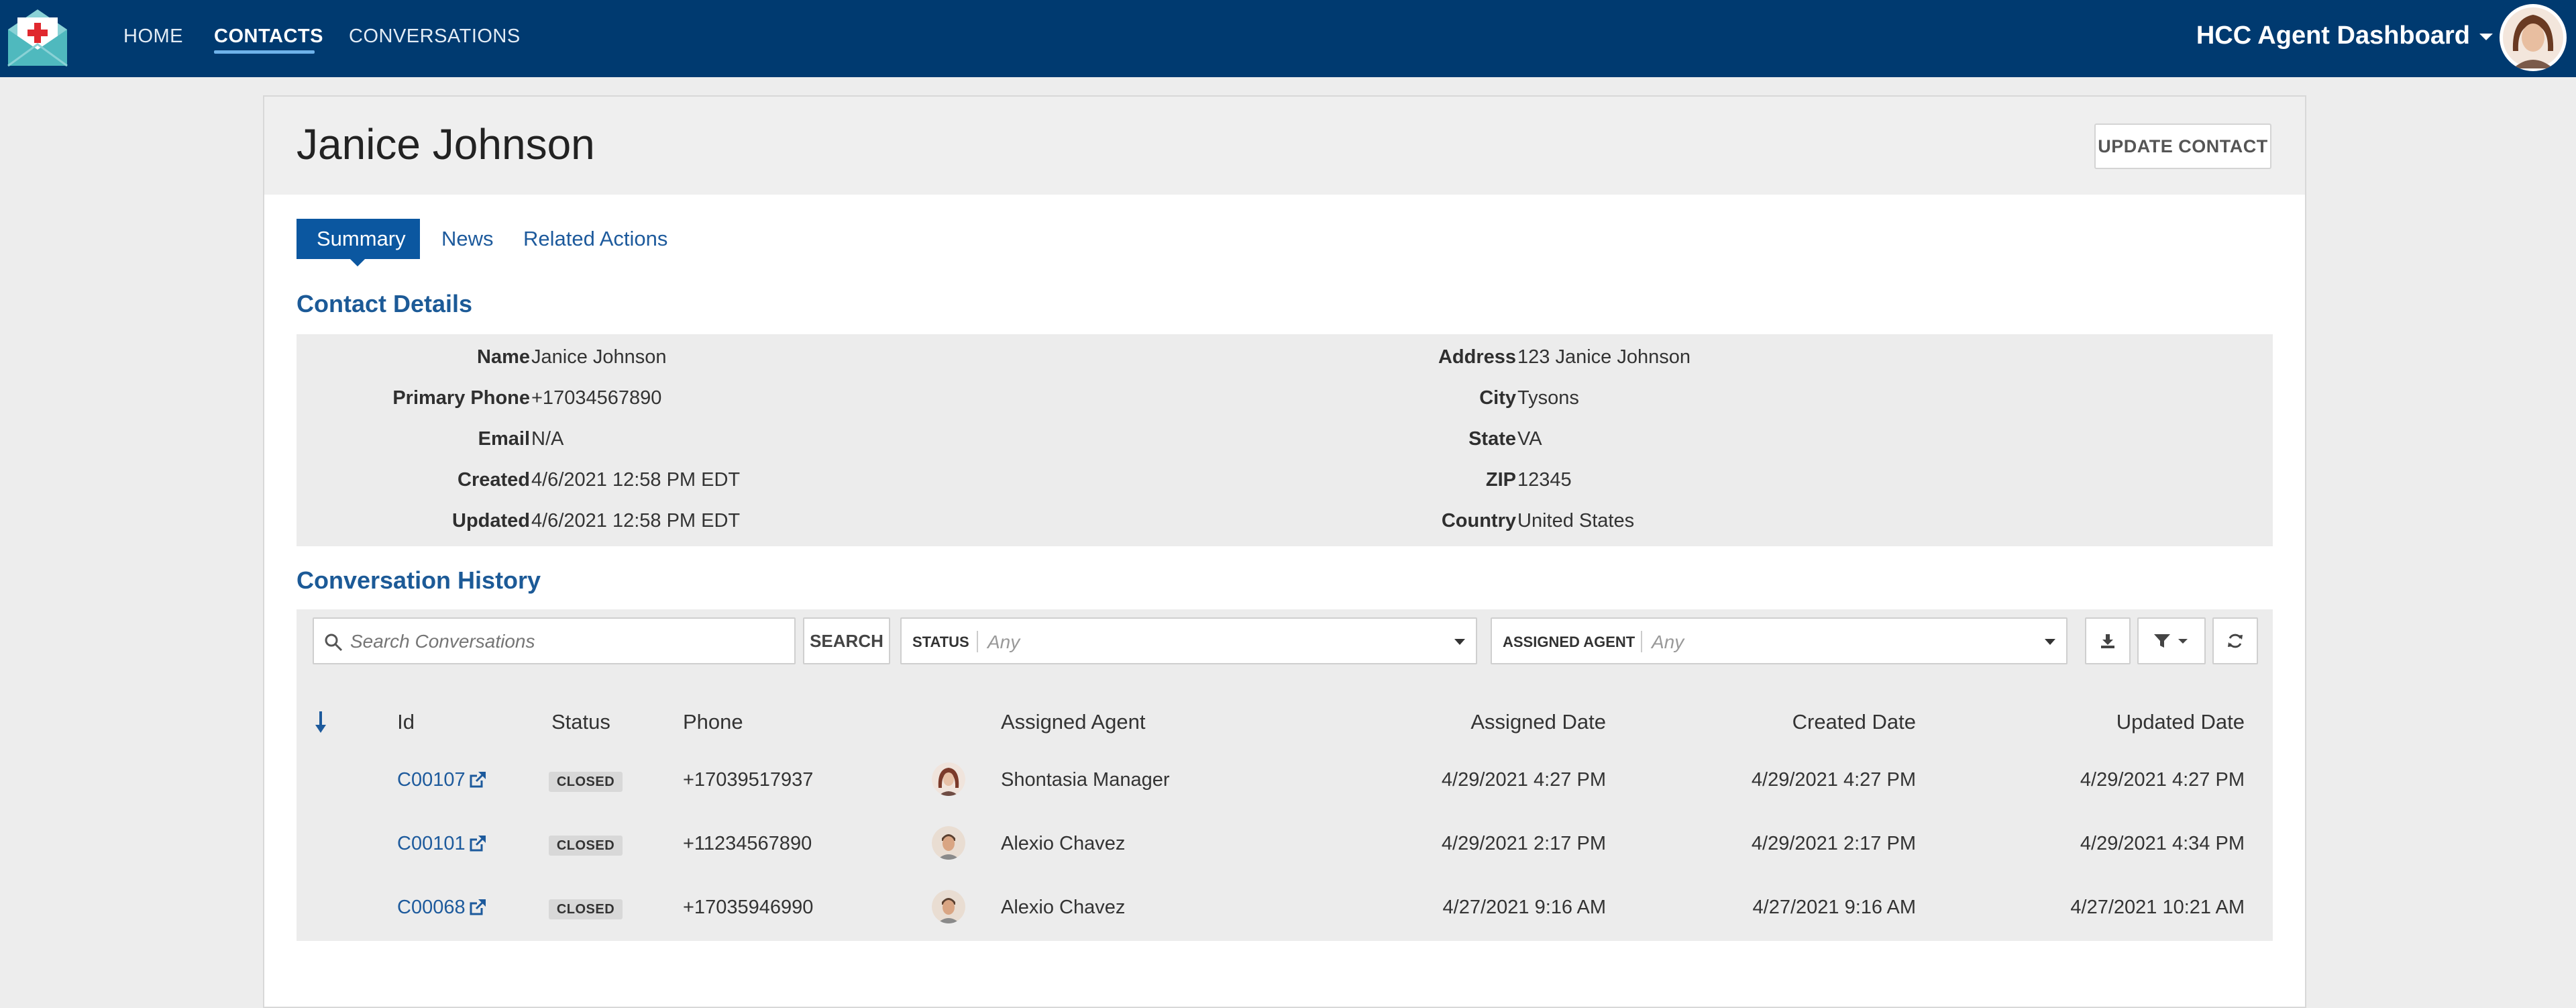 This screenshot has width=2576, height=1008. What do you see at coordinates (406, 722) in the screenshot?
I see `column-header-id: Id` at bounding box center [406, 722].